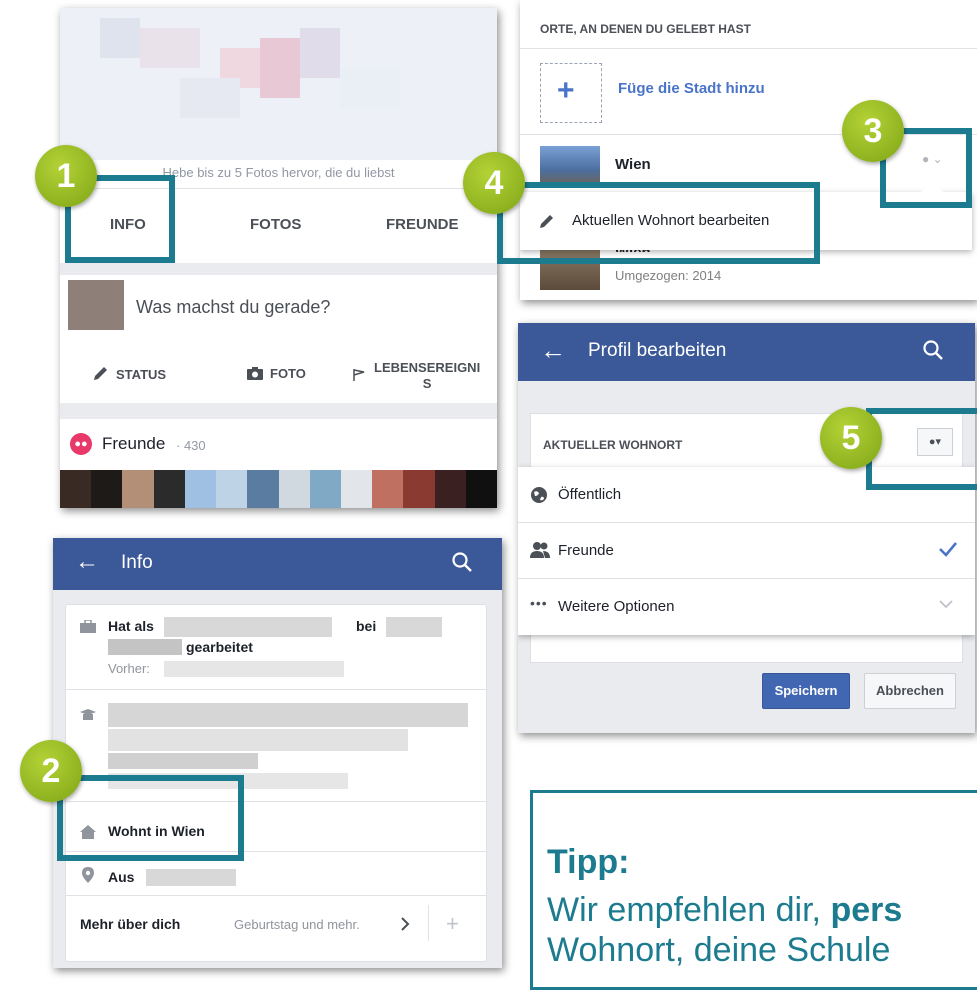 This screenshot has height=990, width=977. Describe the element at coordinates (219, 647) in the screenshot. I see `work-suffix: gearbeitet` at that location.